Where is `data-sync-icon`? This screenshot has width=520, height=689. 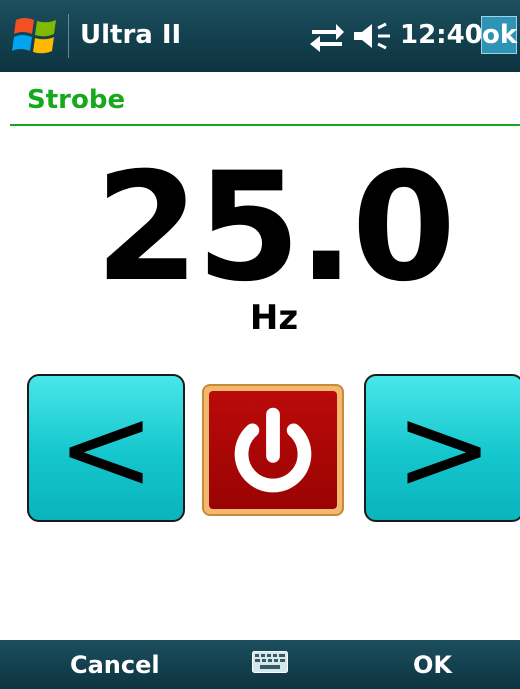
data-sync-icon is located at coordinates (327, 36).